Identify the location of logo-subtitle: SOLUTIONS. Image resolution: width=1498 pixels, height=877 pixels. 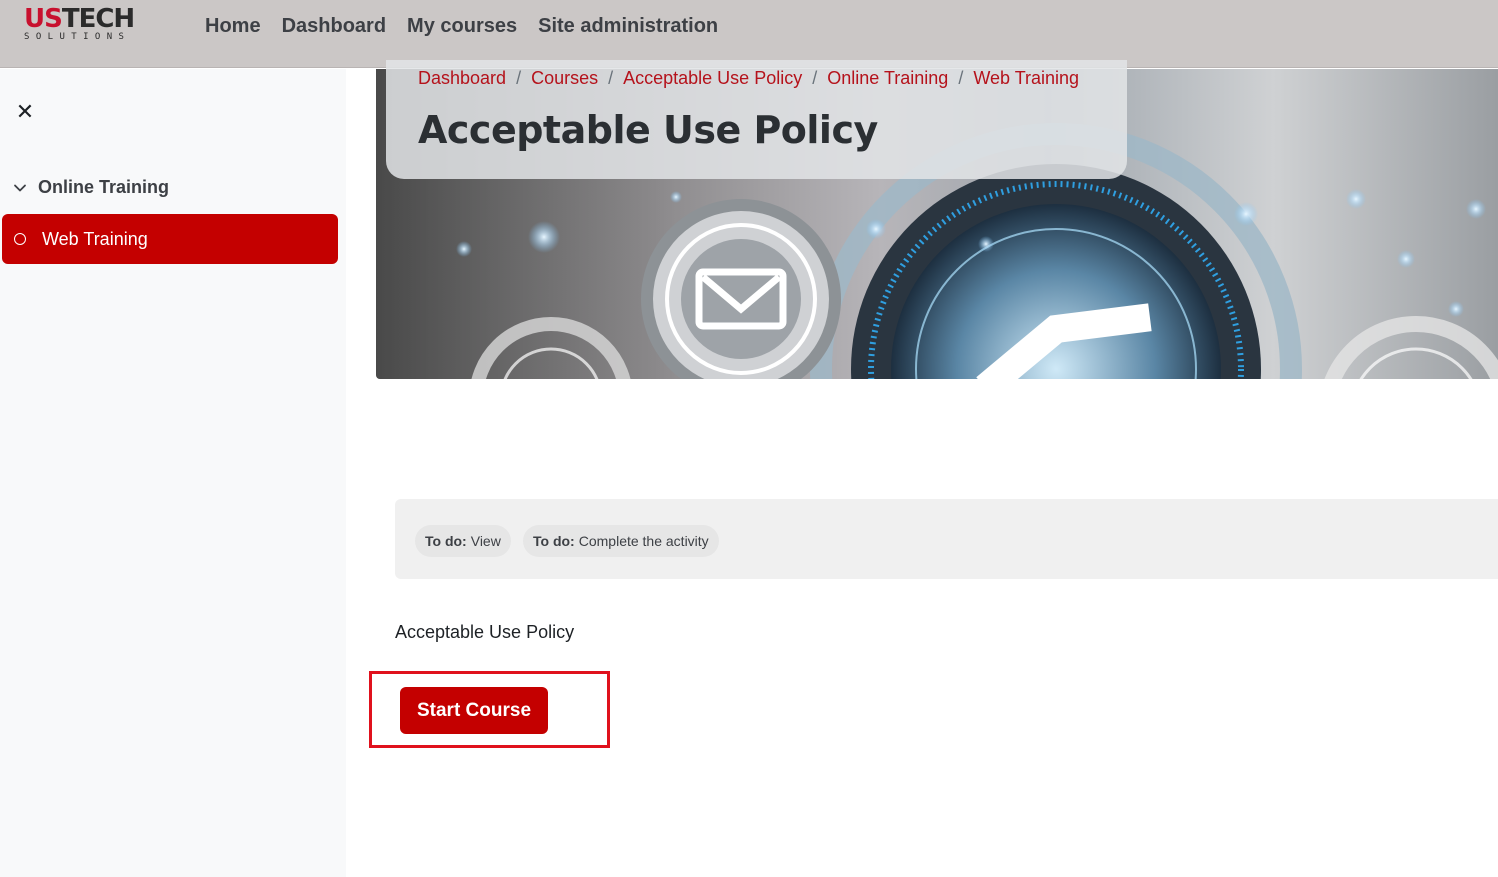
(77, 37).